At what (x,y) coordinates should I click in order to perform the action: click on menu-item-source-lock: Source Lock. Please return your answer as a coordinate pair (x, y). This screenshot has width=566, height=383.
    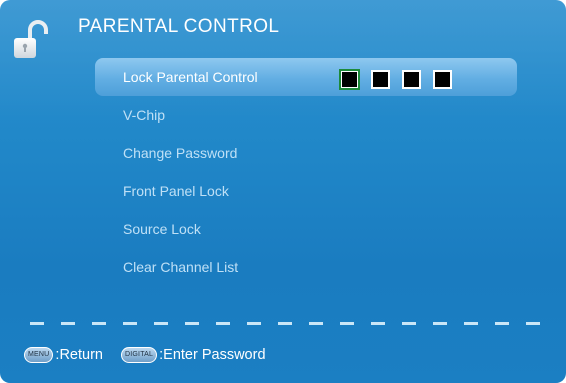
    Looking at the image, I should click on (306, 229).